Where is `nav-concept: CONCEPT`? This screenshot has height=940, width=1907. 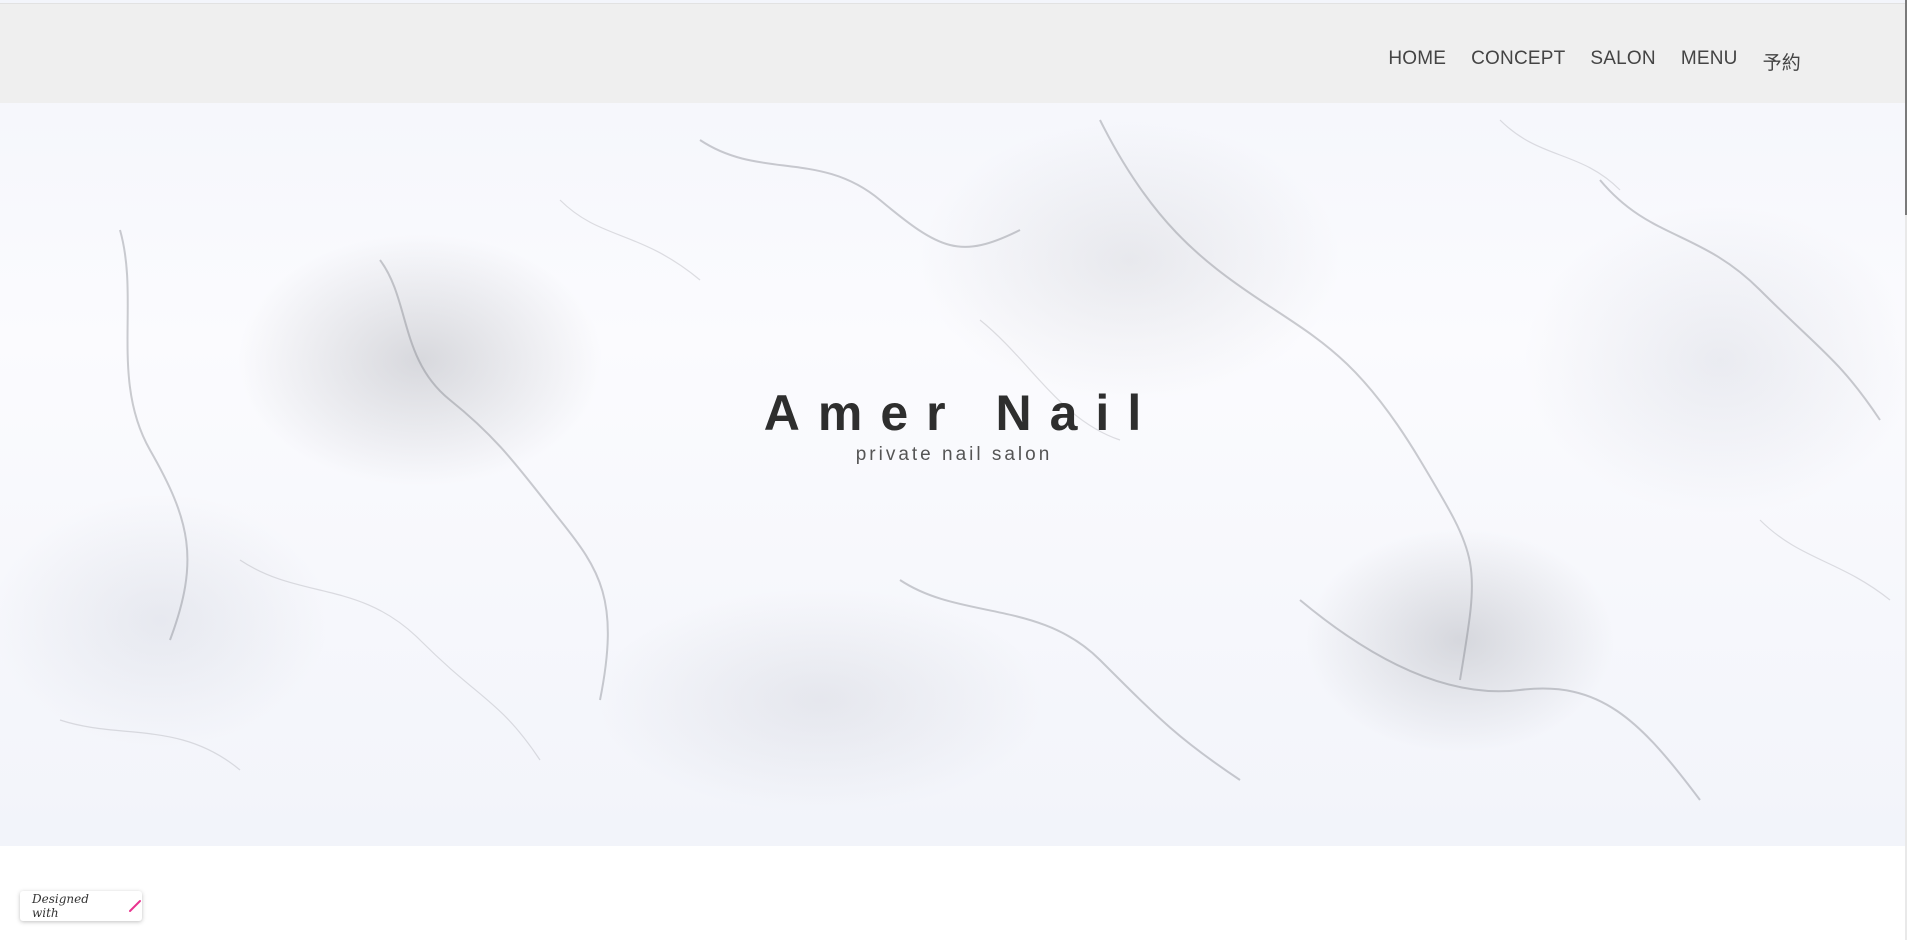 nav-concept: CONCEPT is located at coordinates (1518, 61).